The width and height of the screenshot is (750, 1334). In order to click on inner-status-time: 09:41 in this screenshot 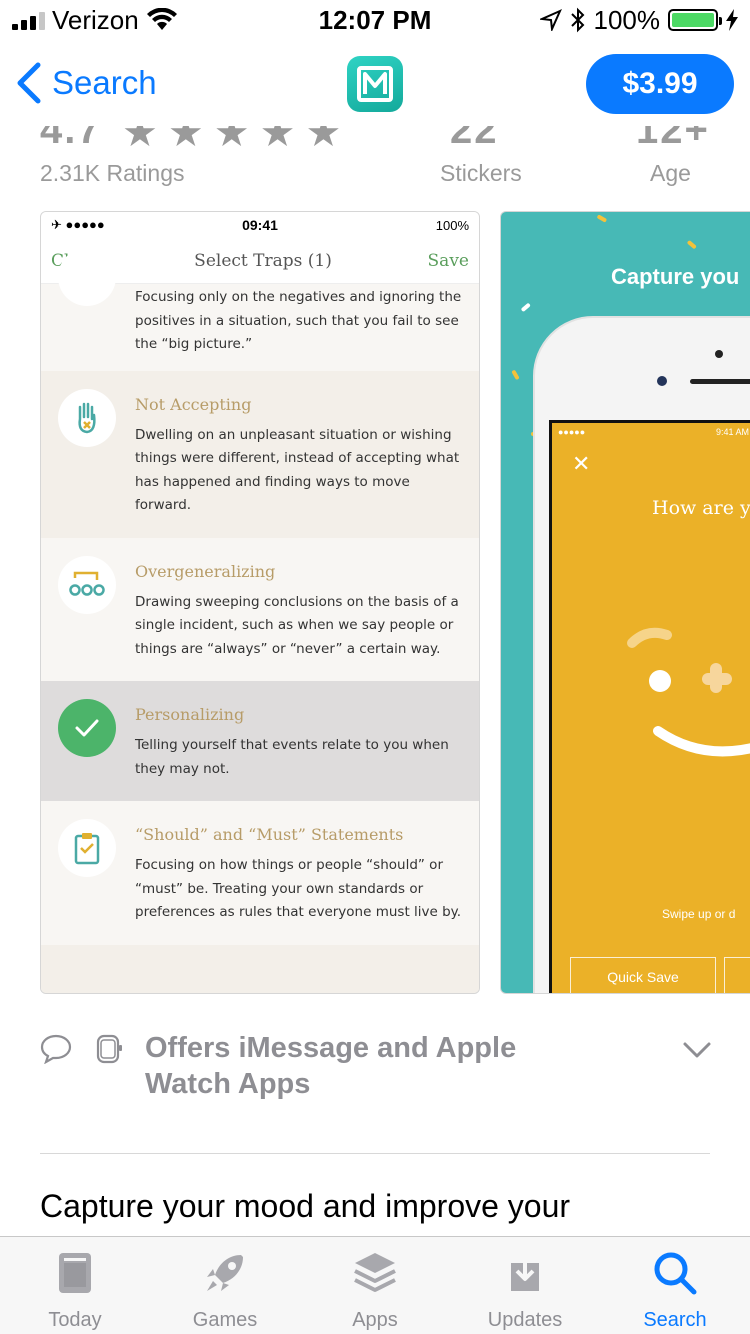, I will do `click(260, 225)`.